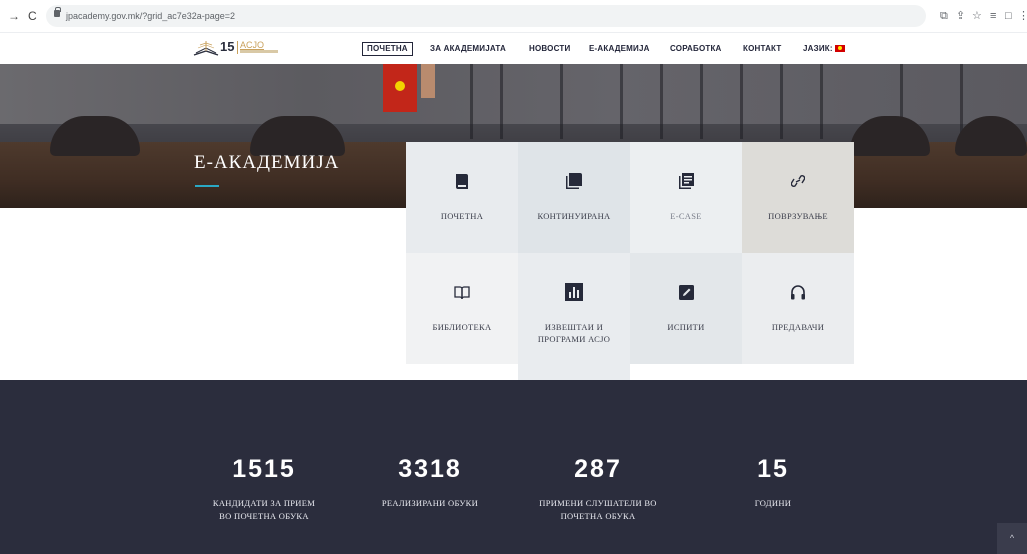  Describe the element at coordinates (264, 469) in the screenshot. I see `stat-number: 1515` at that location.